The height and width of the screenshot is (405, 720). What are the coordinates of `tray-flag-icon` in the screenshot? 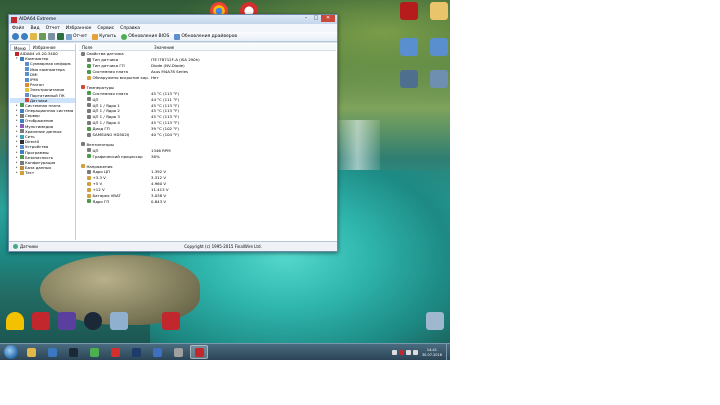 It's located at (394, 352).